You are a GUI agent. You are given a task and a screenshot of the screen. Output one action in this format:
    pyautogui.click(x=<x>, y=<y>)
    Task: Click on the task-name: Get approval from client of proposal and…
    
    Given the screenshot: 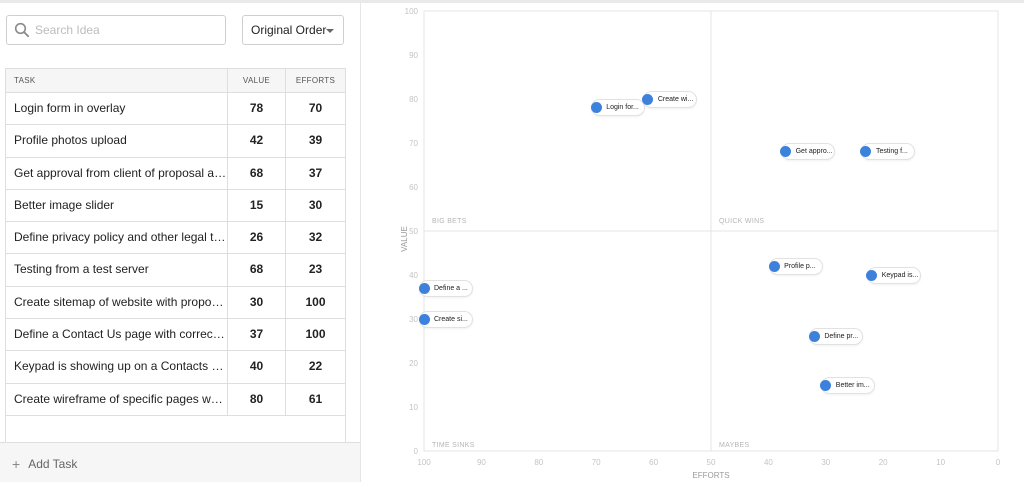 What is the action you would take?
    pyautogui.click(x=117, y=173)
    